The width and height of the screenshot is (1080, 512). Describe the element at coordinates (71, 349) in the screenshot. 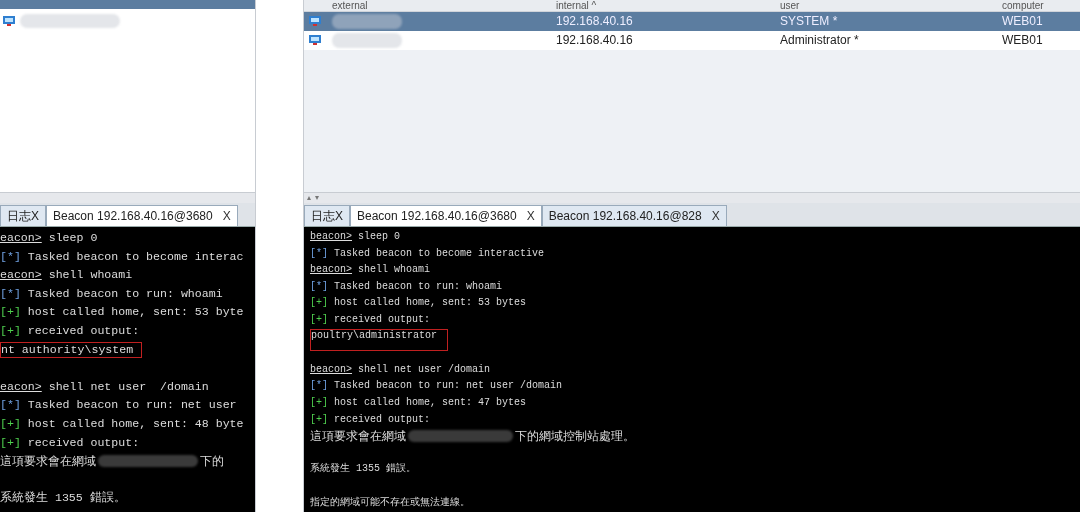

I see `output-text: nt authority\system` at that location.